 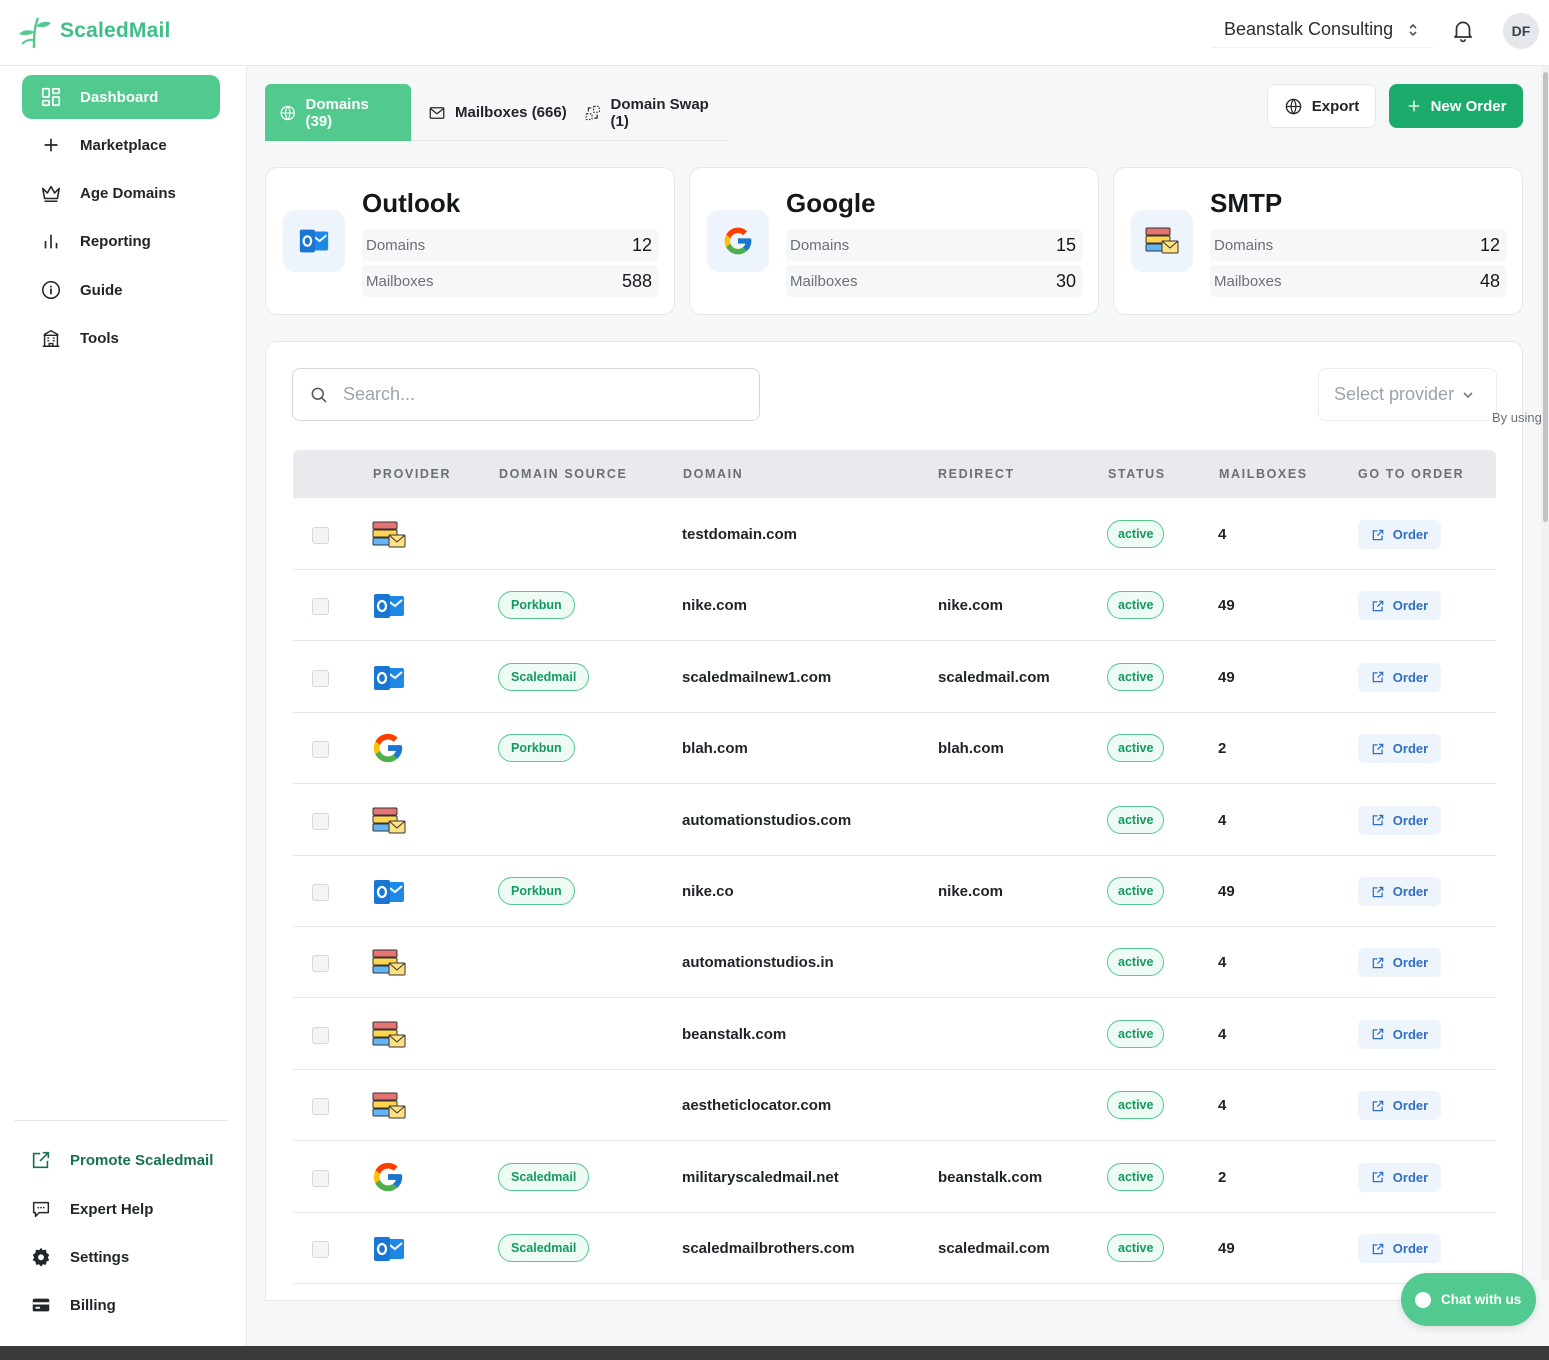 I want to click on column-header: DOMAIN, so click(x=713, y=474).